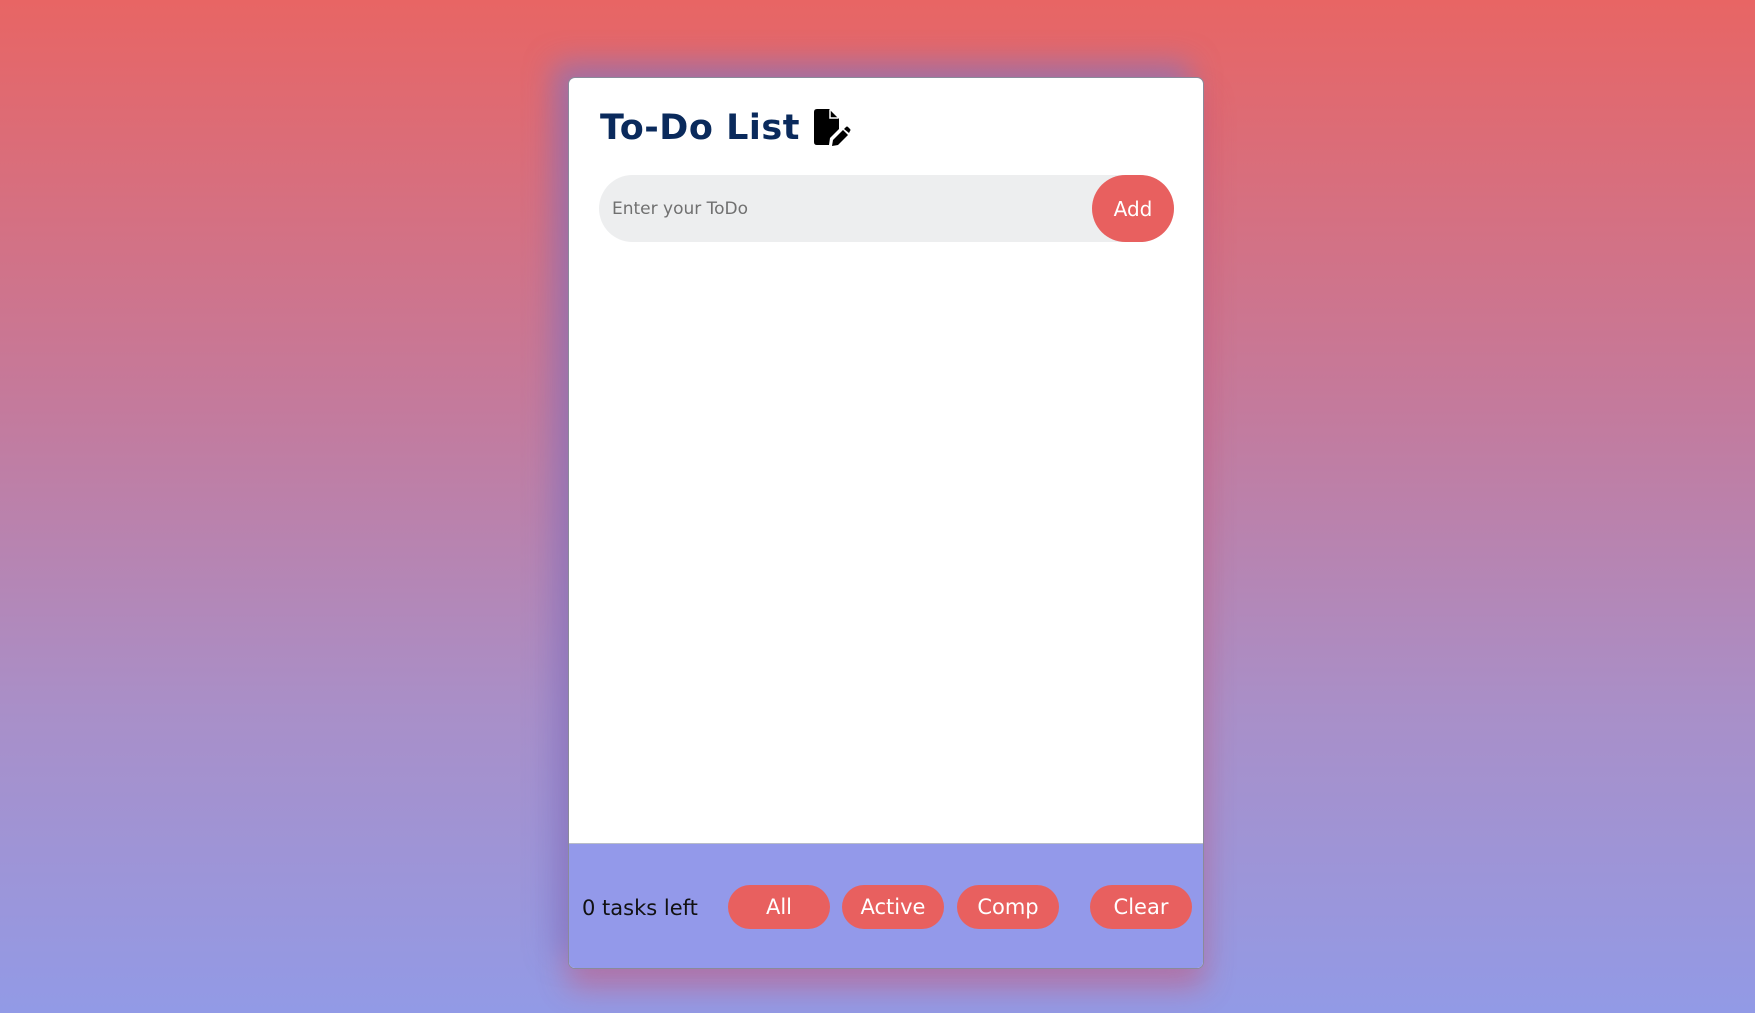 The height and width of the screenshot is (1013, 1755). I want to click on filter-completed-button: Comp, so click(1008, 907).